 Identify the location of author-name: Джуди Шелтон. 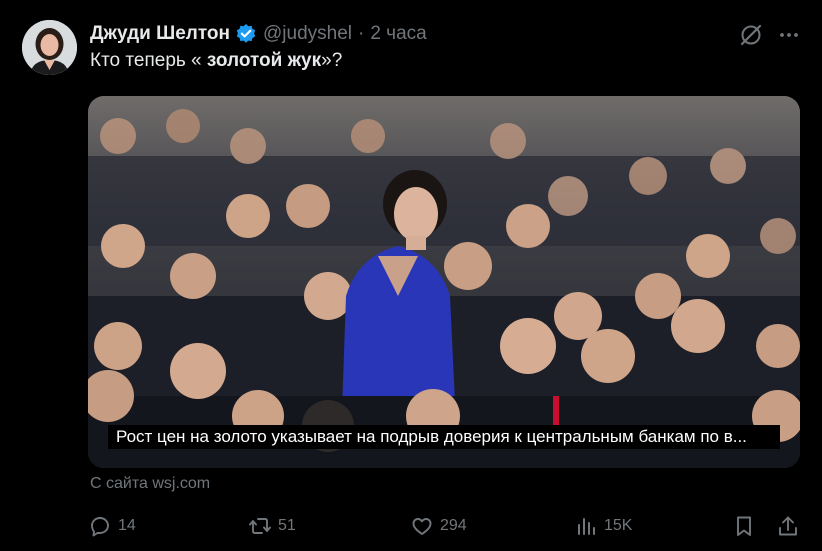
(160, 34).